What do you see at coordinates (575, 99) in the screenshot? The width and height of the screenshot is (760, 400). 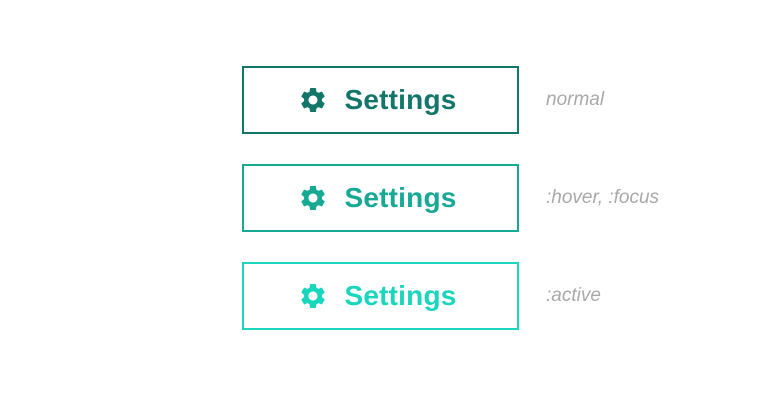 I see `state-label-normal: normal` at bounding box center [575, 99].